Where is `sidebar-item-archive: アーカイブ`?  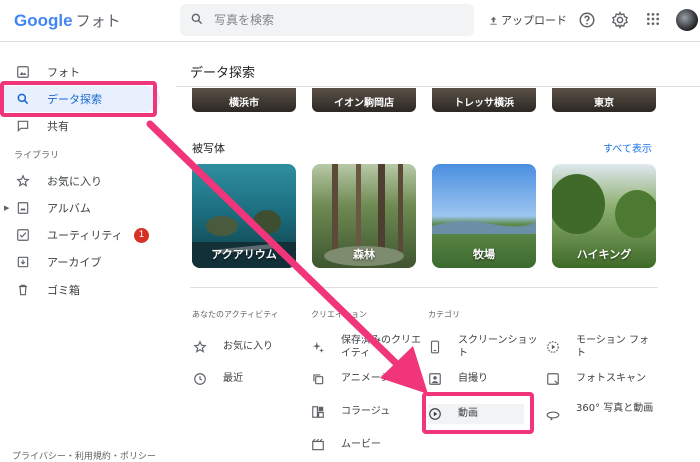
sidebar-item-archive: アーカイブ is located at coordinates (80, 262).